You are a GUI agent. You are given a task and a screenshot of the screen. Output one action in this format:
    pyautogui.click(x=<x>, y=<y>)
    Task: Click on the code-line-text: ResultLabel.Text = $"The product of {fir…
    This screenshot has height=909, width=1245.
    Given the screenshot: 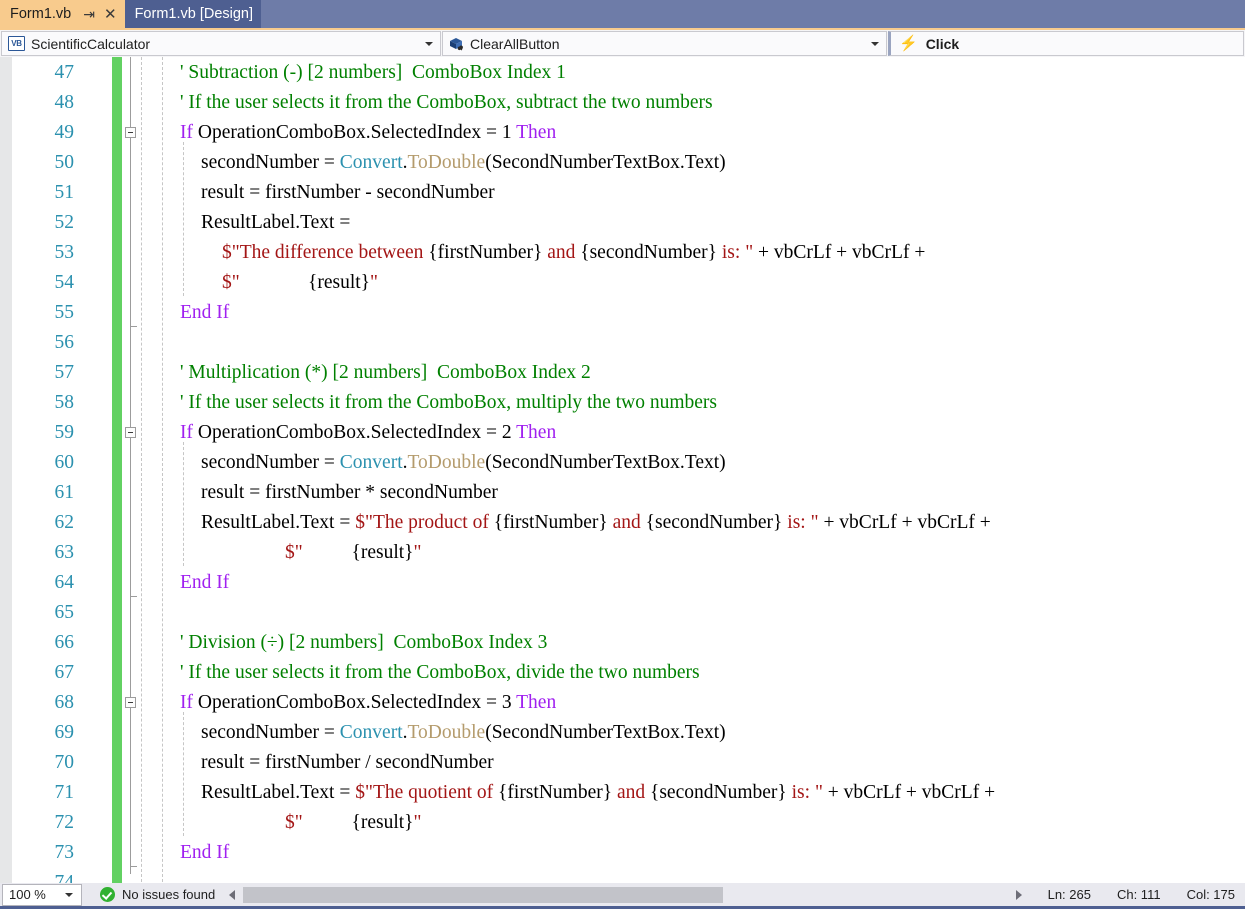 What is the action you would take?
    pyautogui.click(x=596, y=523)
    